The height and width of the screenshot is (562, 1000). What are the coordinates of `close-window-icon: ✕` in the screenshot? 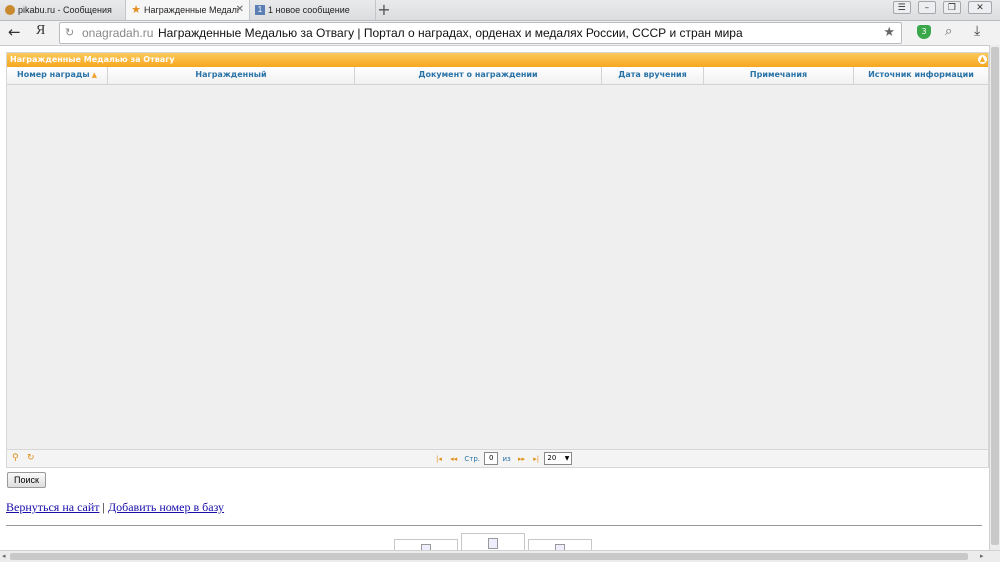 It's located at (980, 7).